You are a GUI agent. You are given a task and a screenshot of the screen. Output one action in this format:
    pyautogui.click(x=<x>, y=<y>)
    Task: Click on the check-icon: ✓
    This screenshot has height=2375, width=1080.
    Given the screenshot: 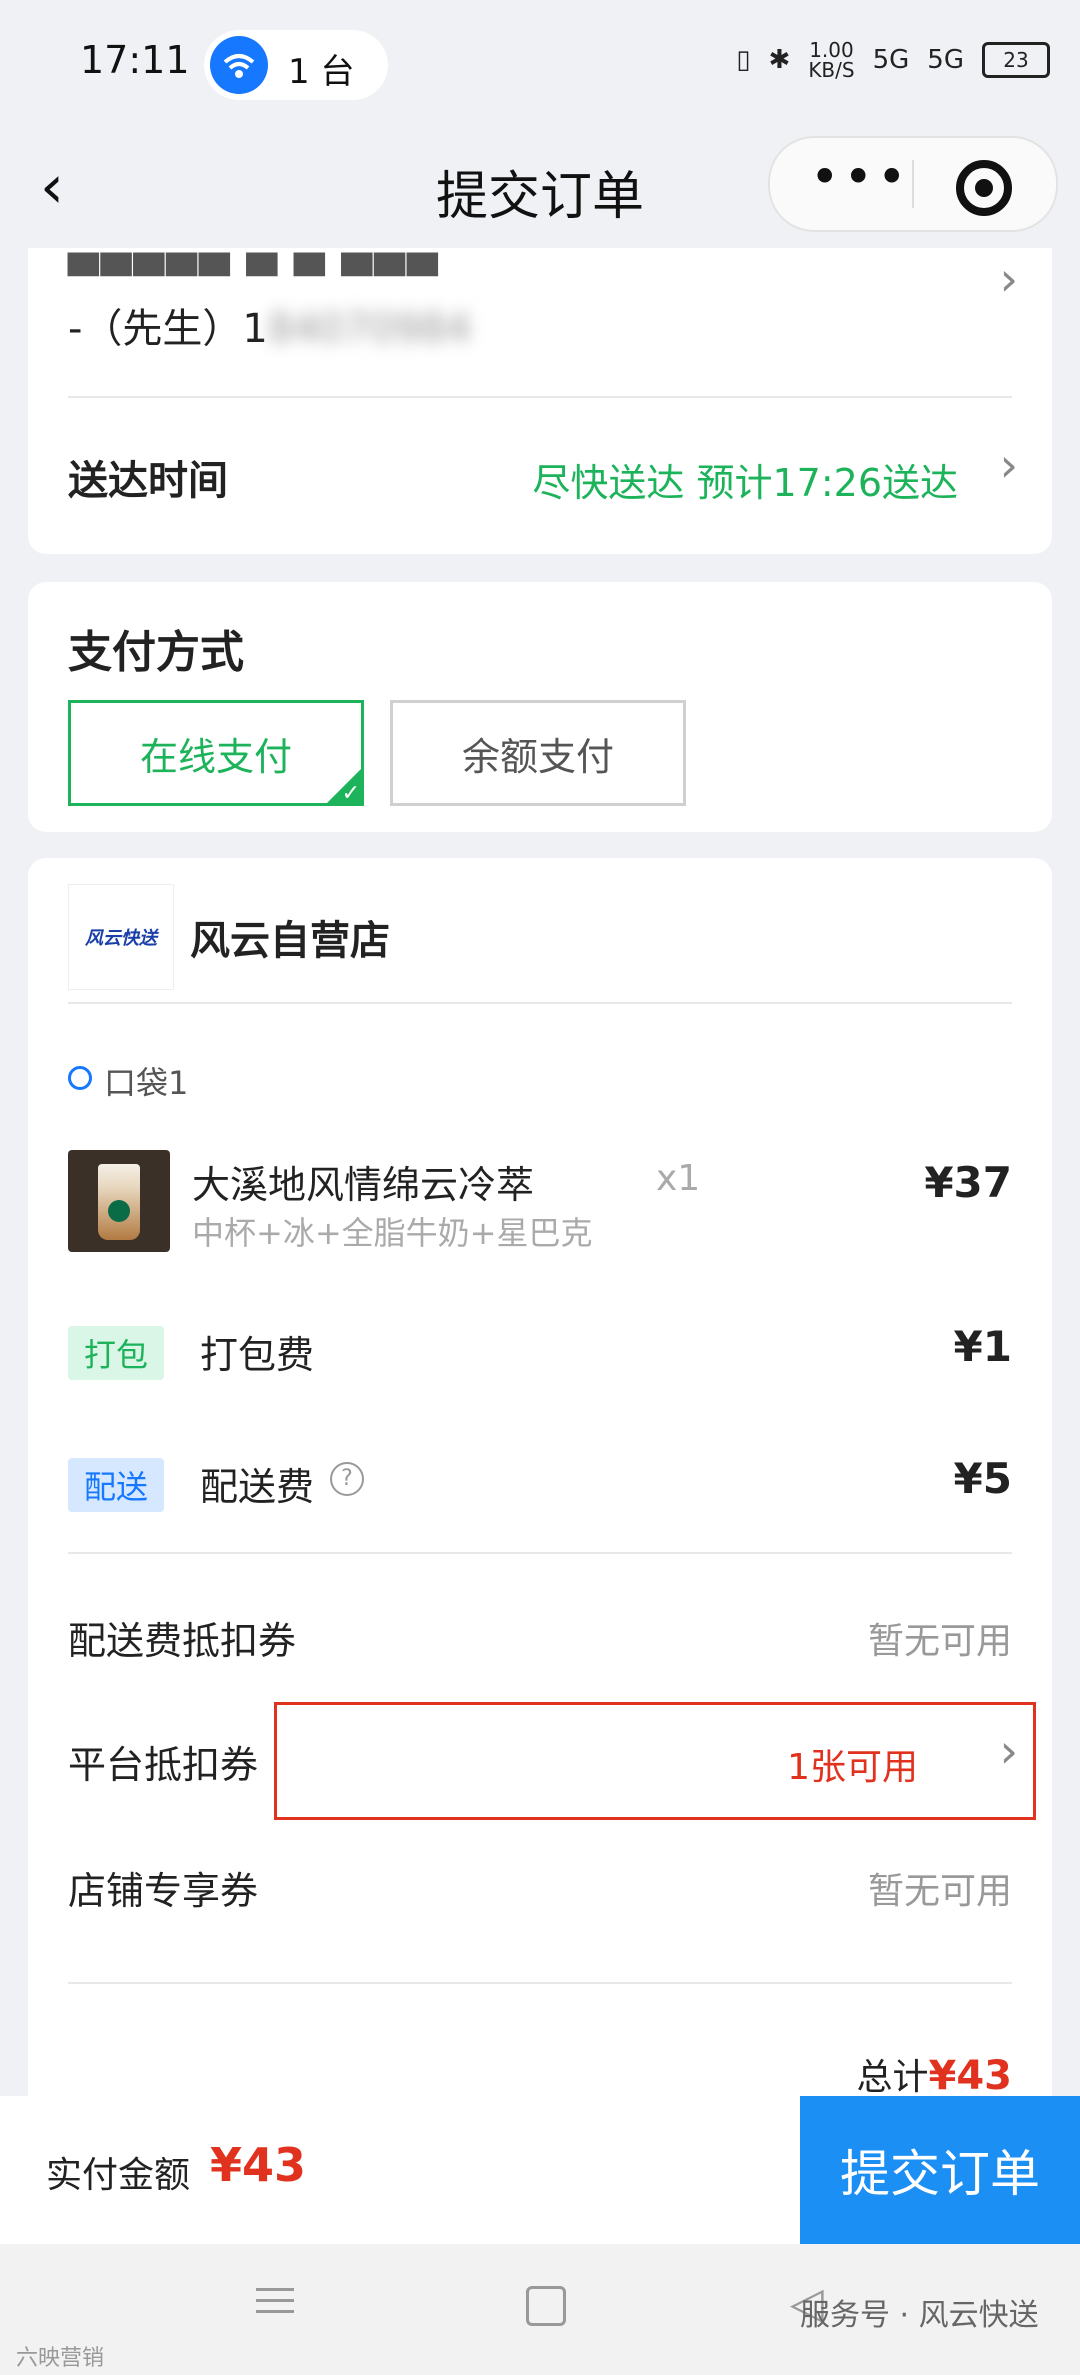 What is the action you would take?
    pyautogui.click(x=344, y=786)
    